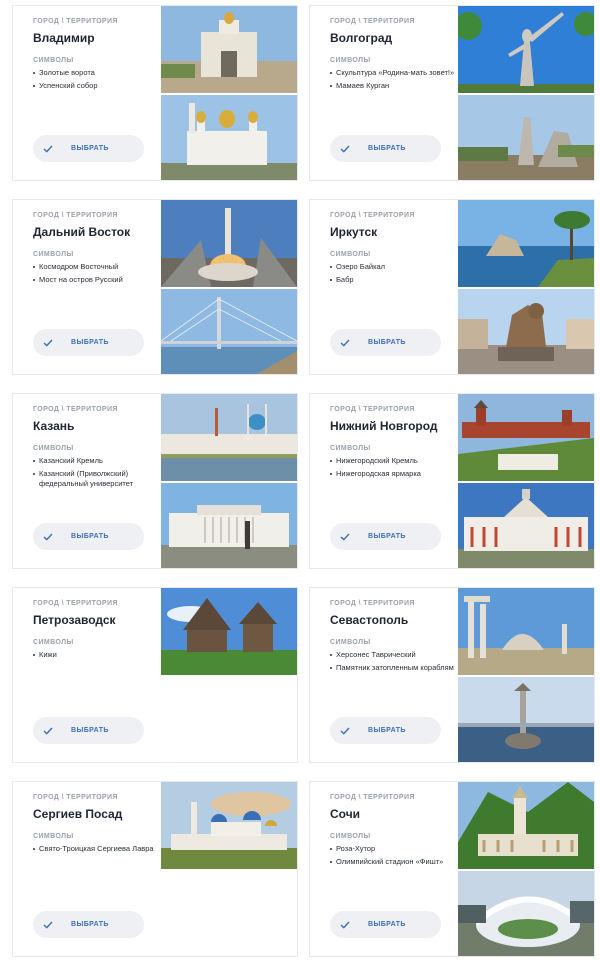 The width and height of the screenshot is (600, 964). What do you see at coordinates (393, 461) in the screenshot?
I see `symbol-item: Нижегородский Кремль` at bounding box center [393, 461].